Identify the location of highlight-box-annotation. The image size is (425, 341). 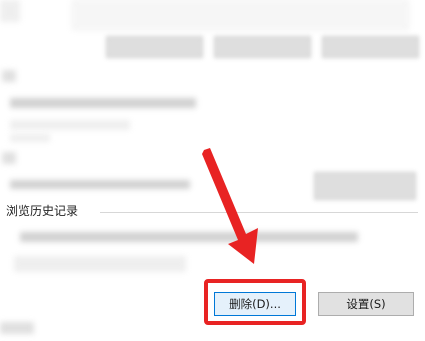
(255, 302).